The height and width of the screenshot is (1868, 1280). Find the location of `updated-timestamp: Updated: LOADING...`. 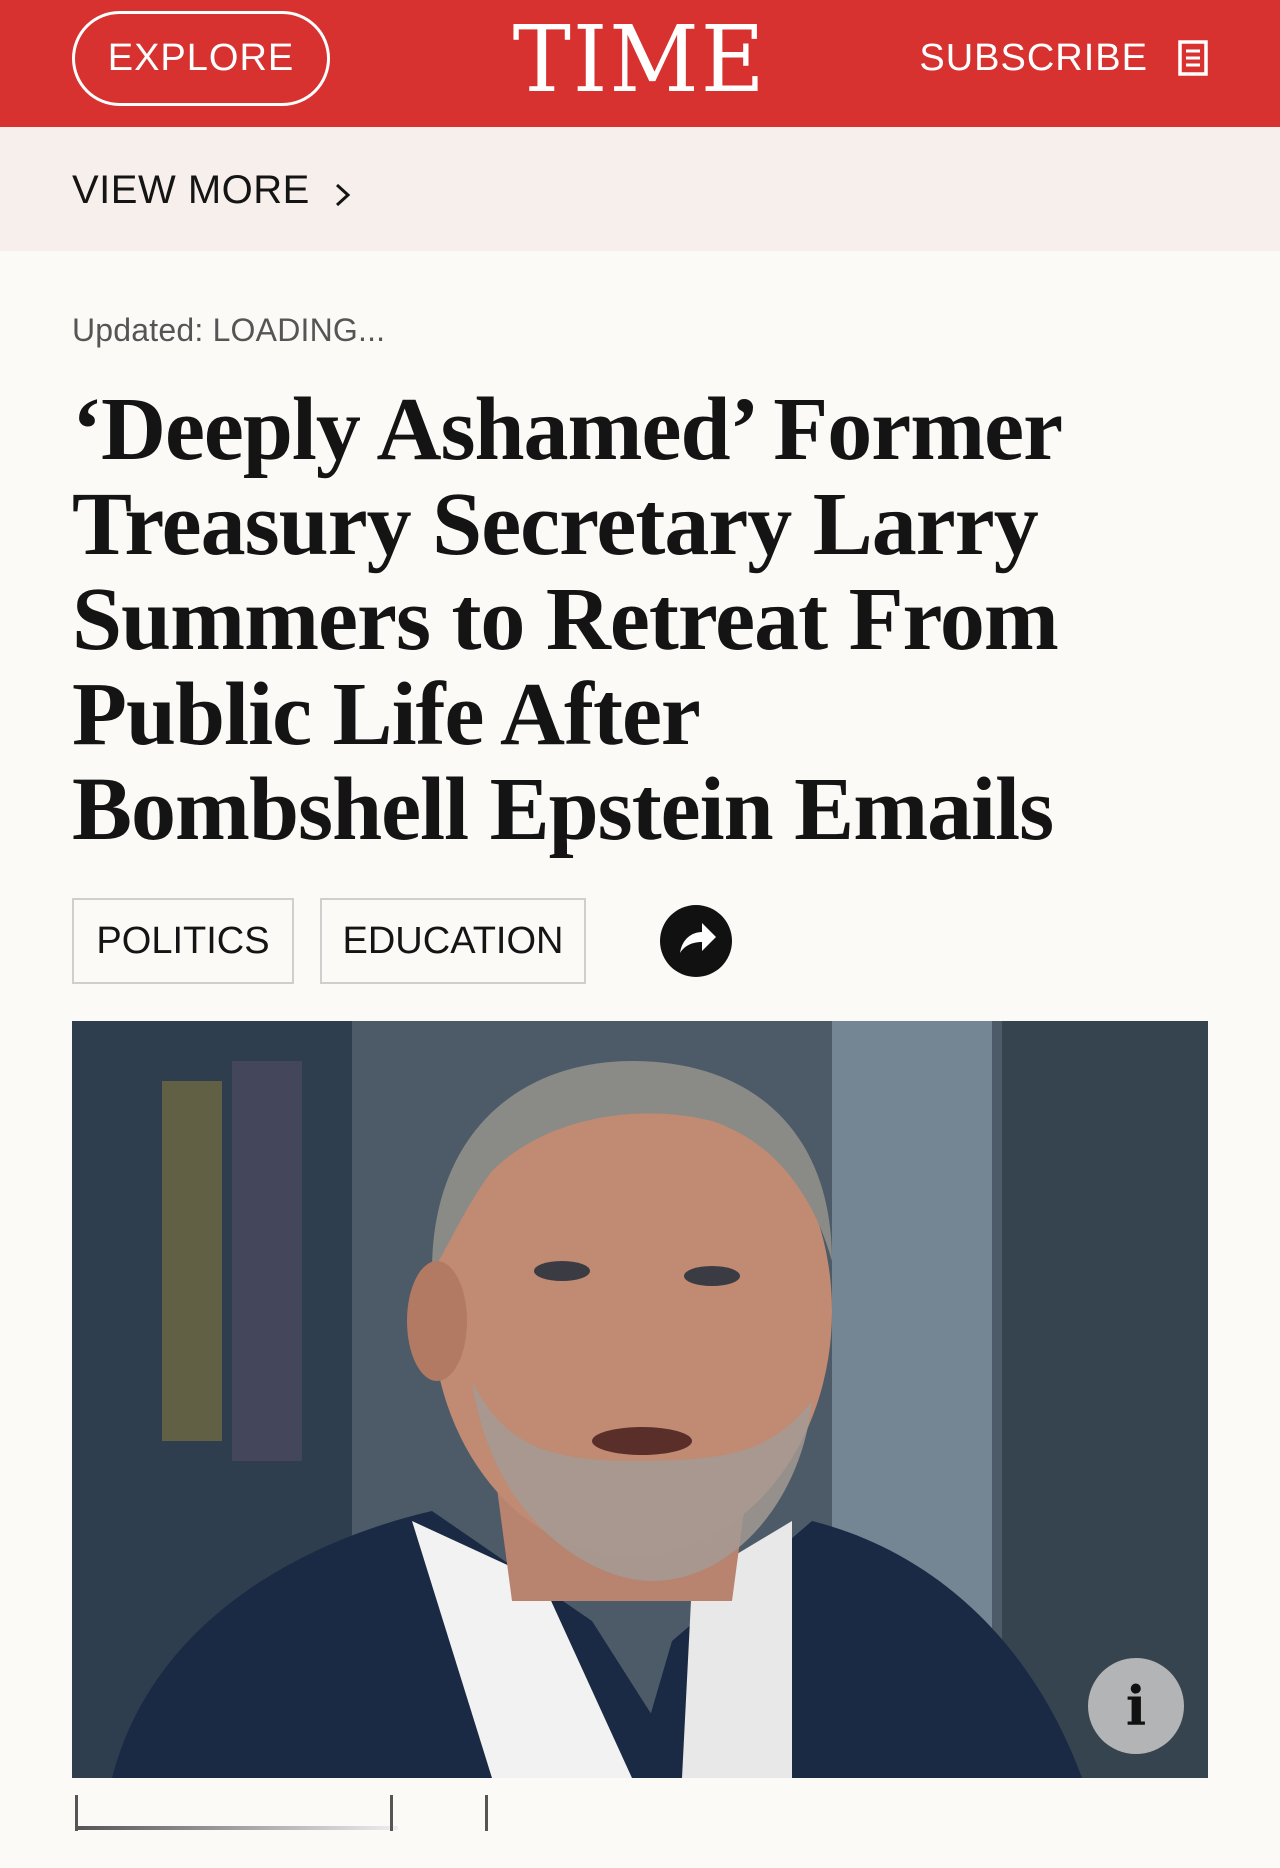

updated-timestamp: Updated: LOADING... is located at coordinates (229, 330).